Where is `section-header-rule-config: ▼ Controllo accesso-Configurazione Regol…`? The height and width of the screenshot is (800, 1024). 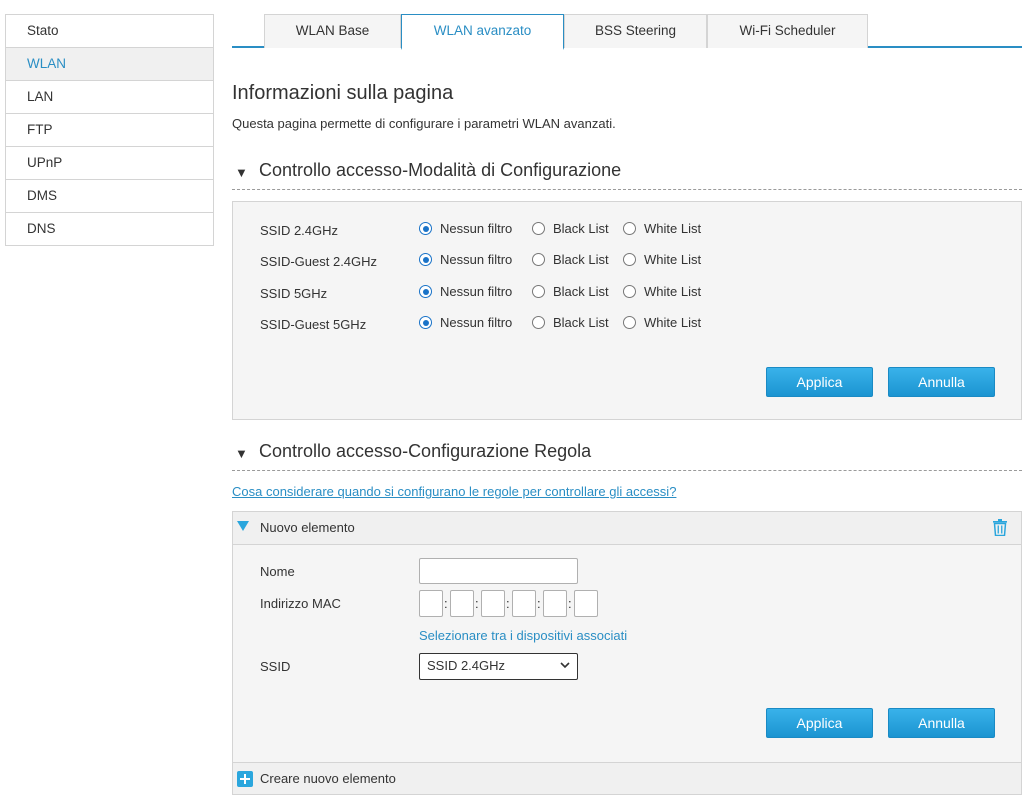
section-header-rule-config: ▼ Controllo accesso-Configurazione Regol… is located at coordinates (627, 455).